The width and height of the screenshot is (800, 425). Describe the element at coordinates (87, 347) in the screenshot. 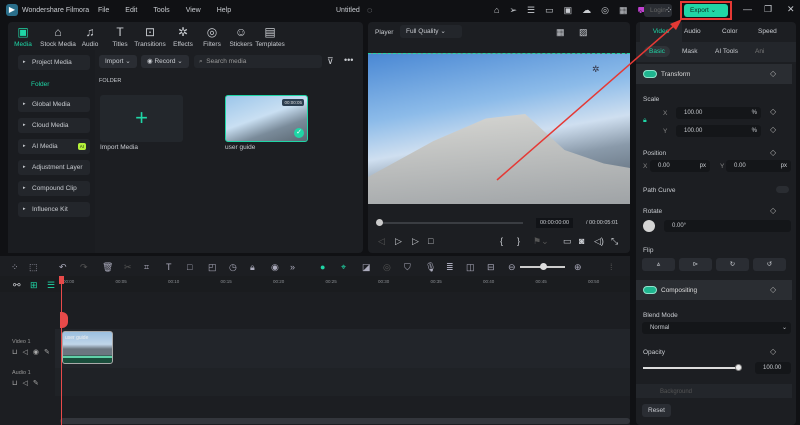

I see `timeline-video-clip: user guide` at that location.